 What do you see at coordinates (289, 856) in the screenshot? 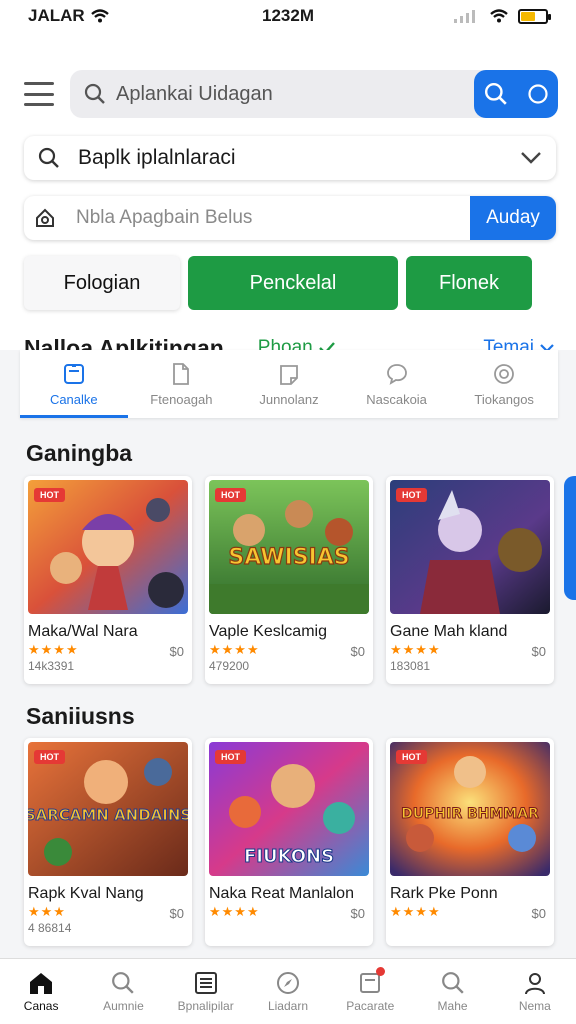
I see `game-art-title: FIUKONS` at bounding box center [289, 856].